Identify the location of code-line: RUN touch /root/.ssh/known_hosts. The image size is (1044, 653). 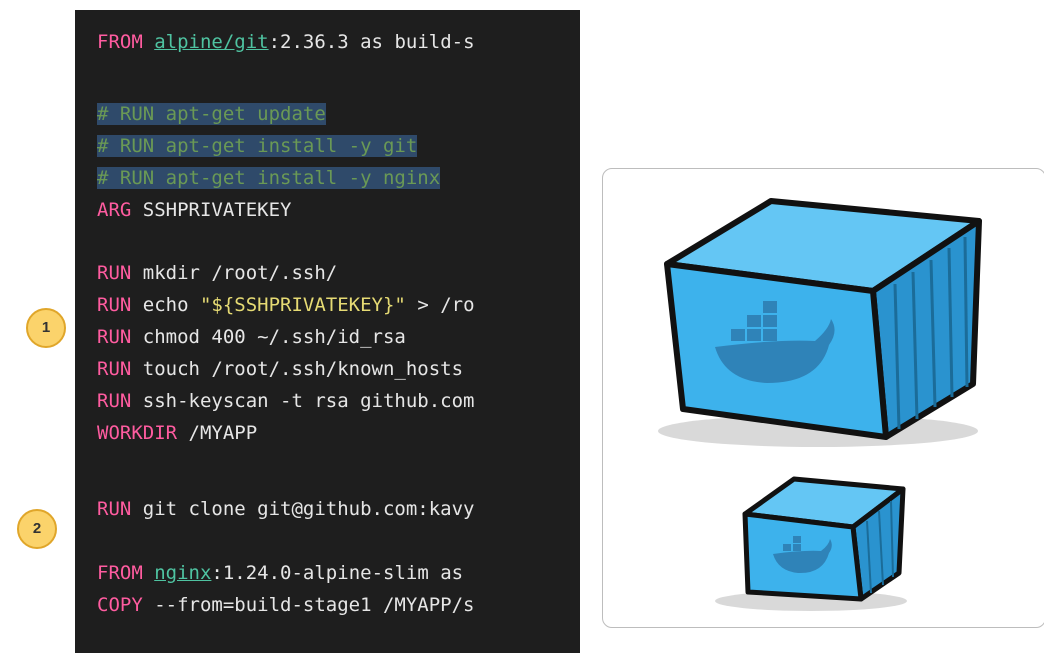
(280, 369).